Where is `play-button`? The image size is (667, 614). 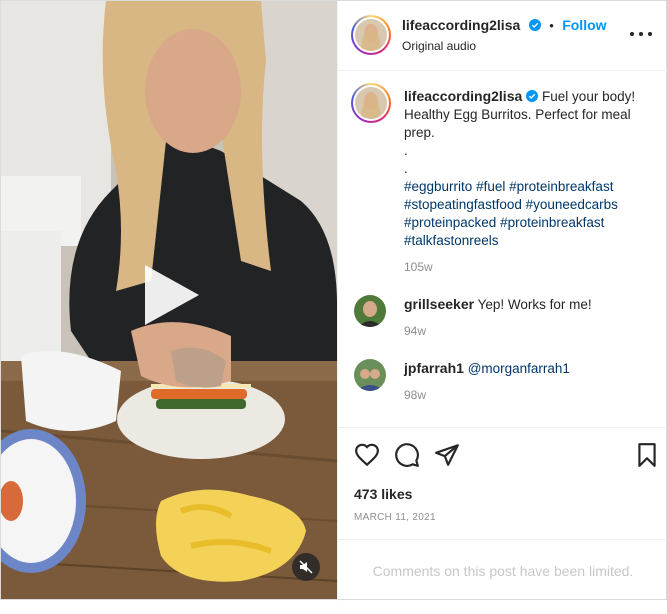 play-button is located at coordinates (171, 295).